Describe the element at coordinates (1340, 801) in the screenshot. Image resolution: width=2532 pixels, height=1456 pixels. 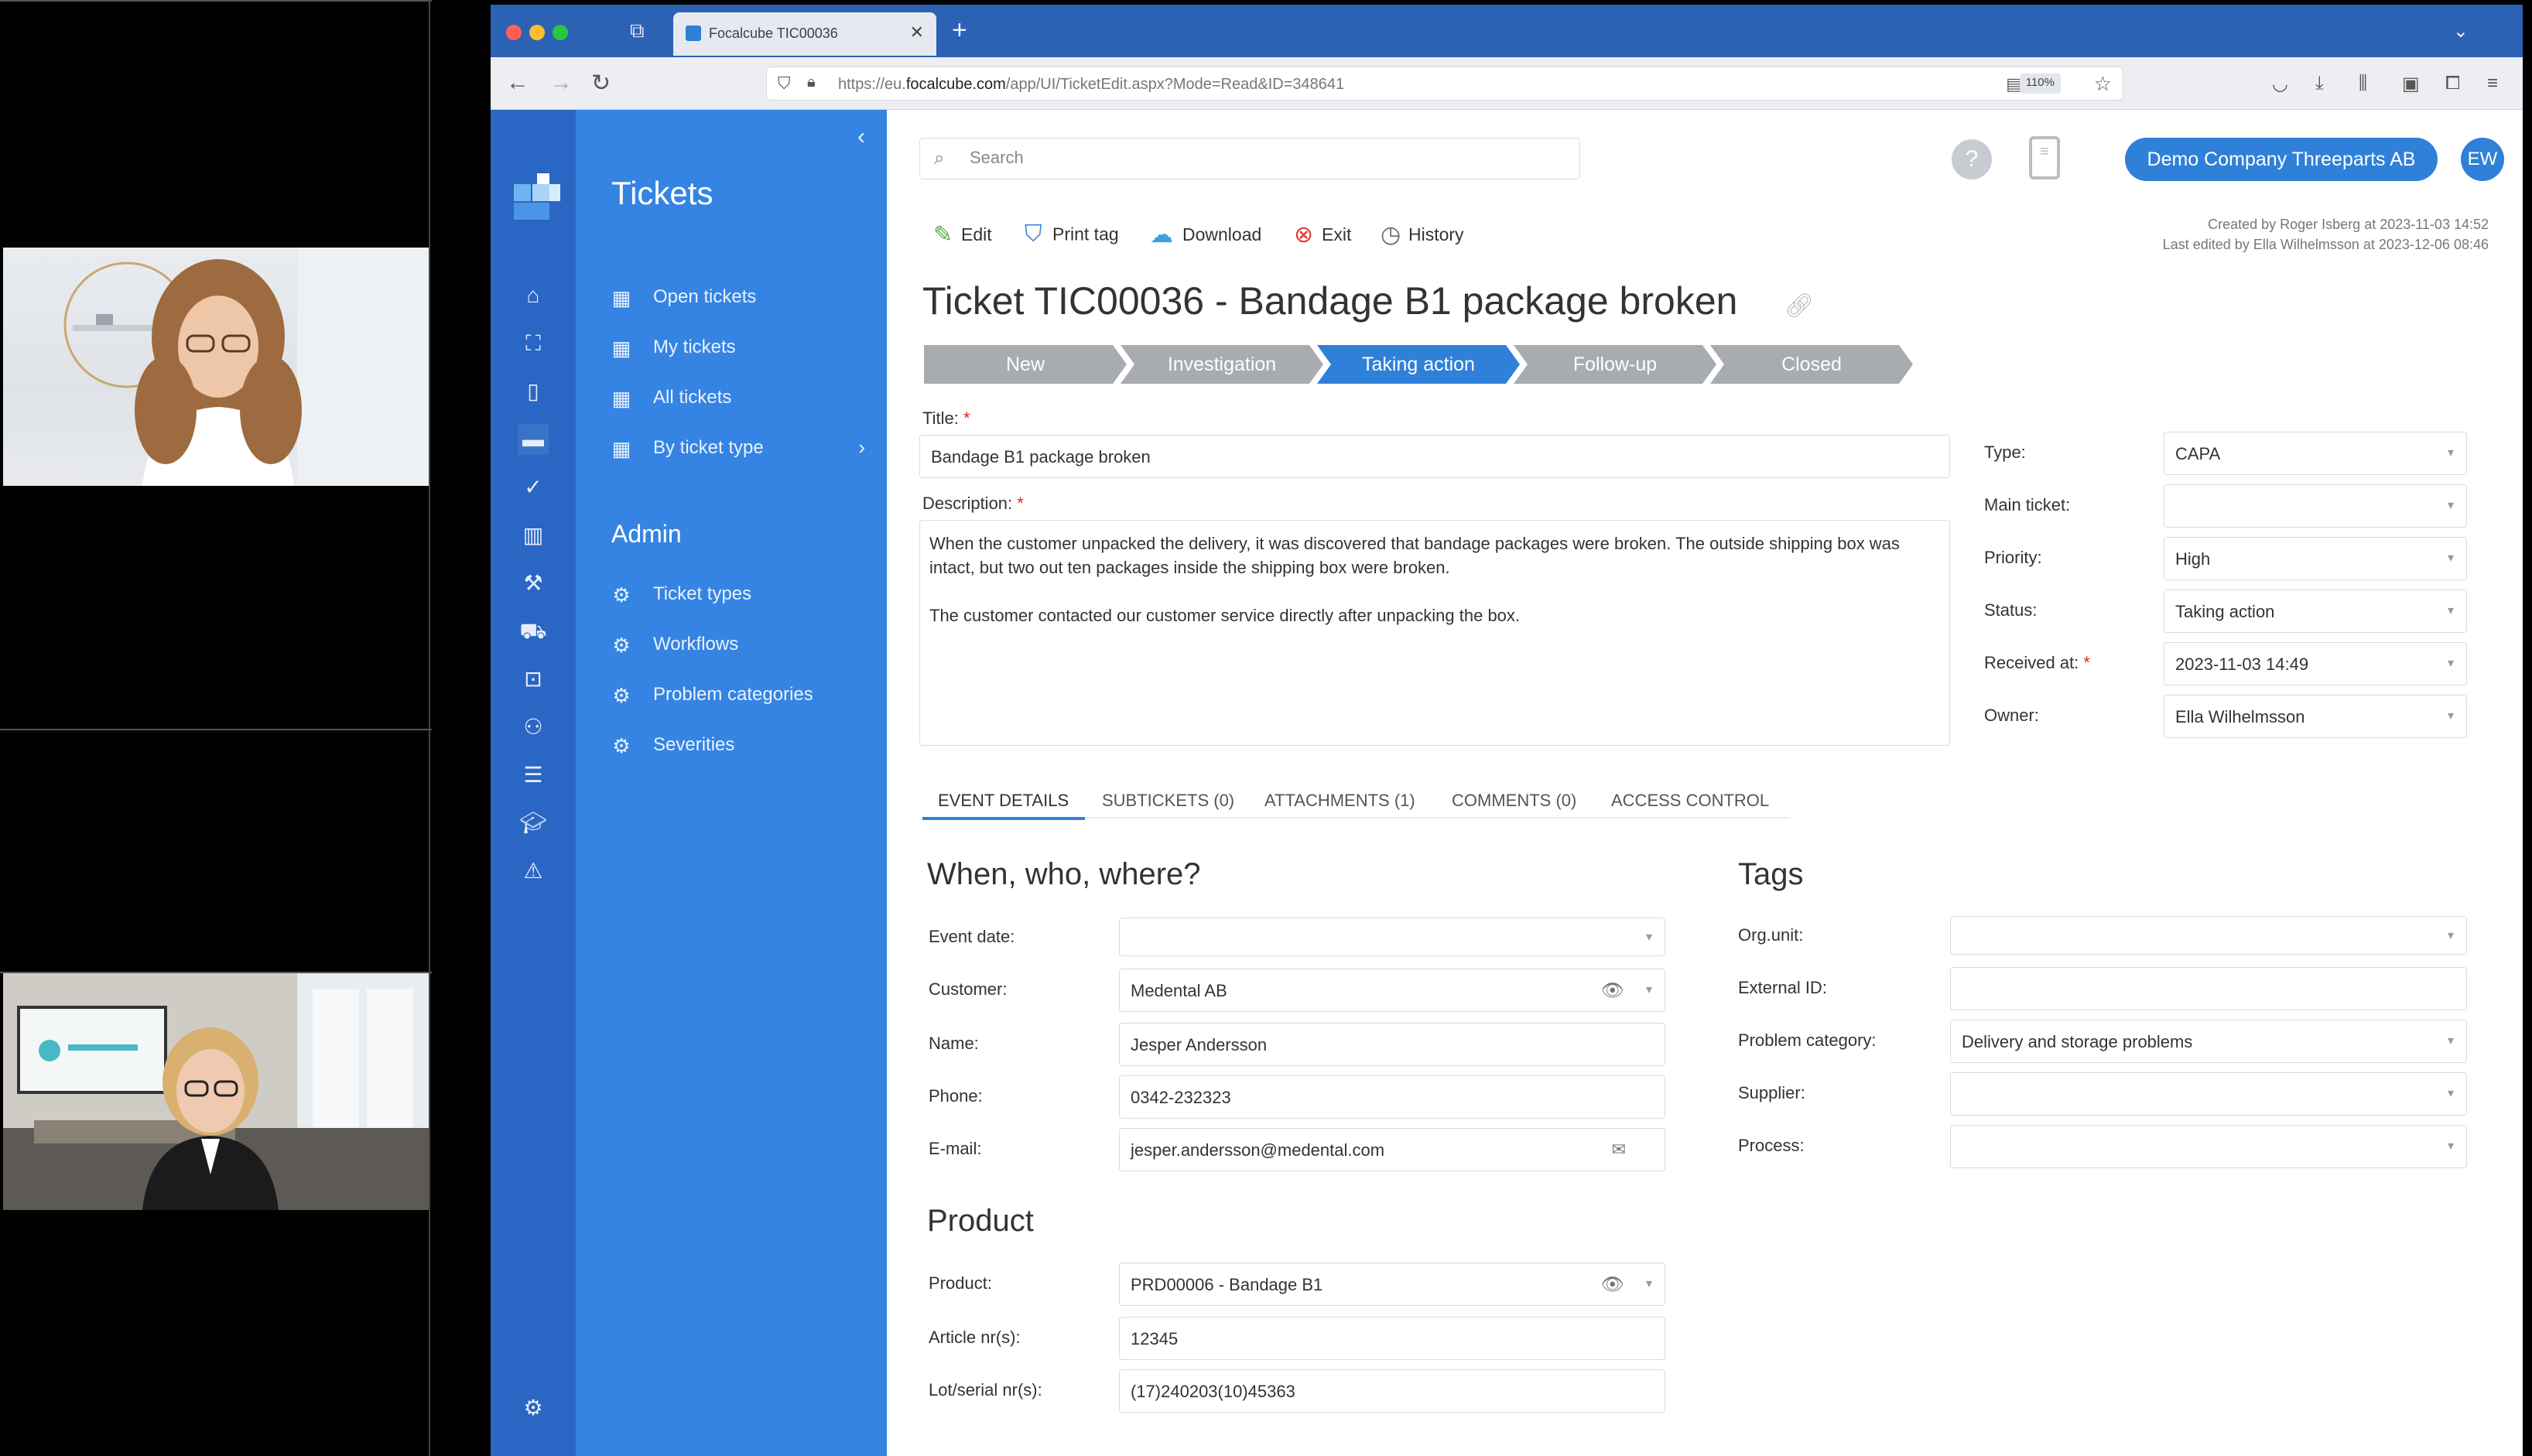
I see `tab-attachments: ATTACHMENTS (1)` at that location.